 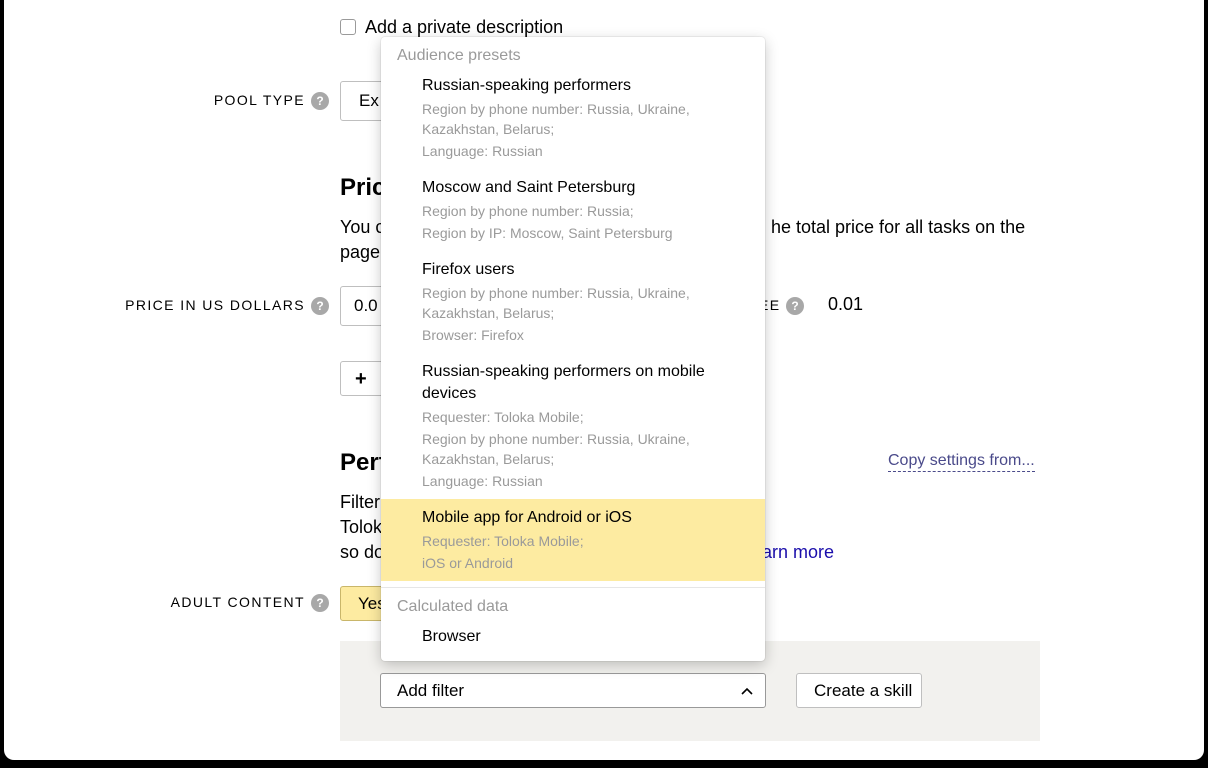 I want to click on fee-value: 0.01, so click(x=846, y=304).